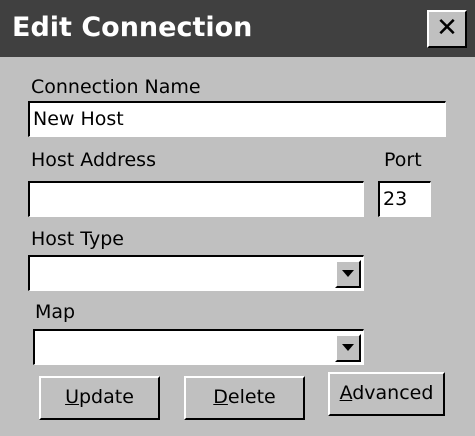 The width and height of the screenshot is (475, 436). Describe the element at coordinates (196, 199) in the screenshot. I see `host-address-field` at that location.